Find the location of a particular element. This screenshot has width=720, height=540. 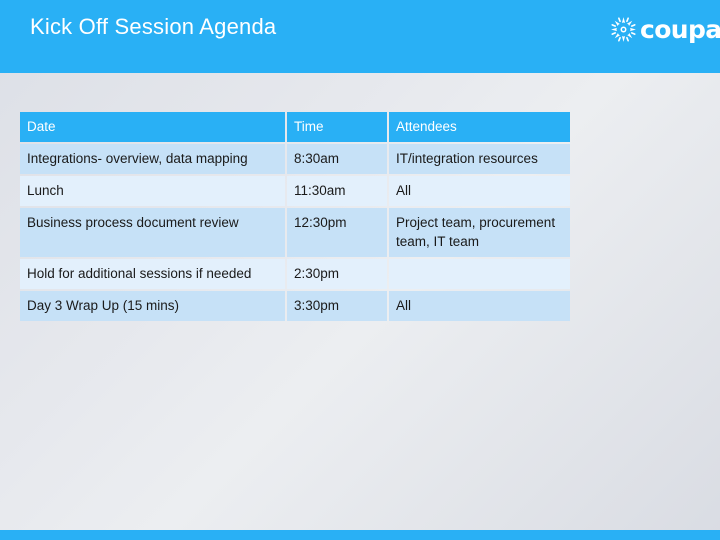

coupa-wordmark: coupa is located at coordinates (680, 29).